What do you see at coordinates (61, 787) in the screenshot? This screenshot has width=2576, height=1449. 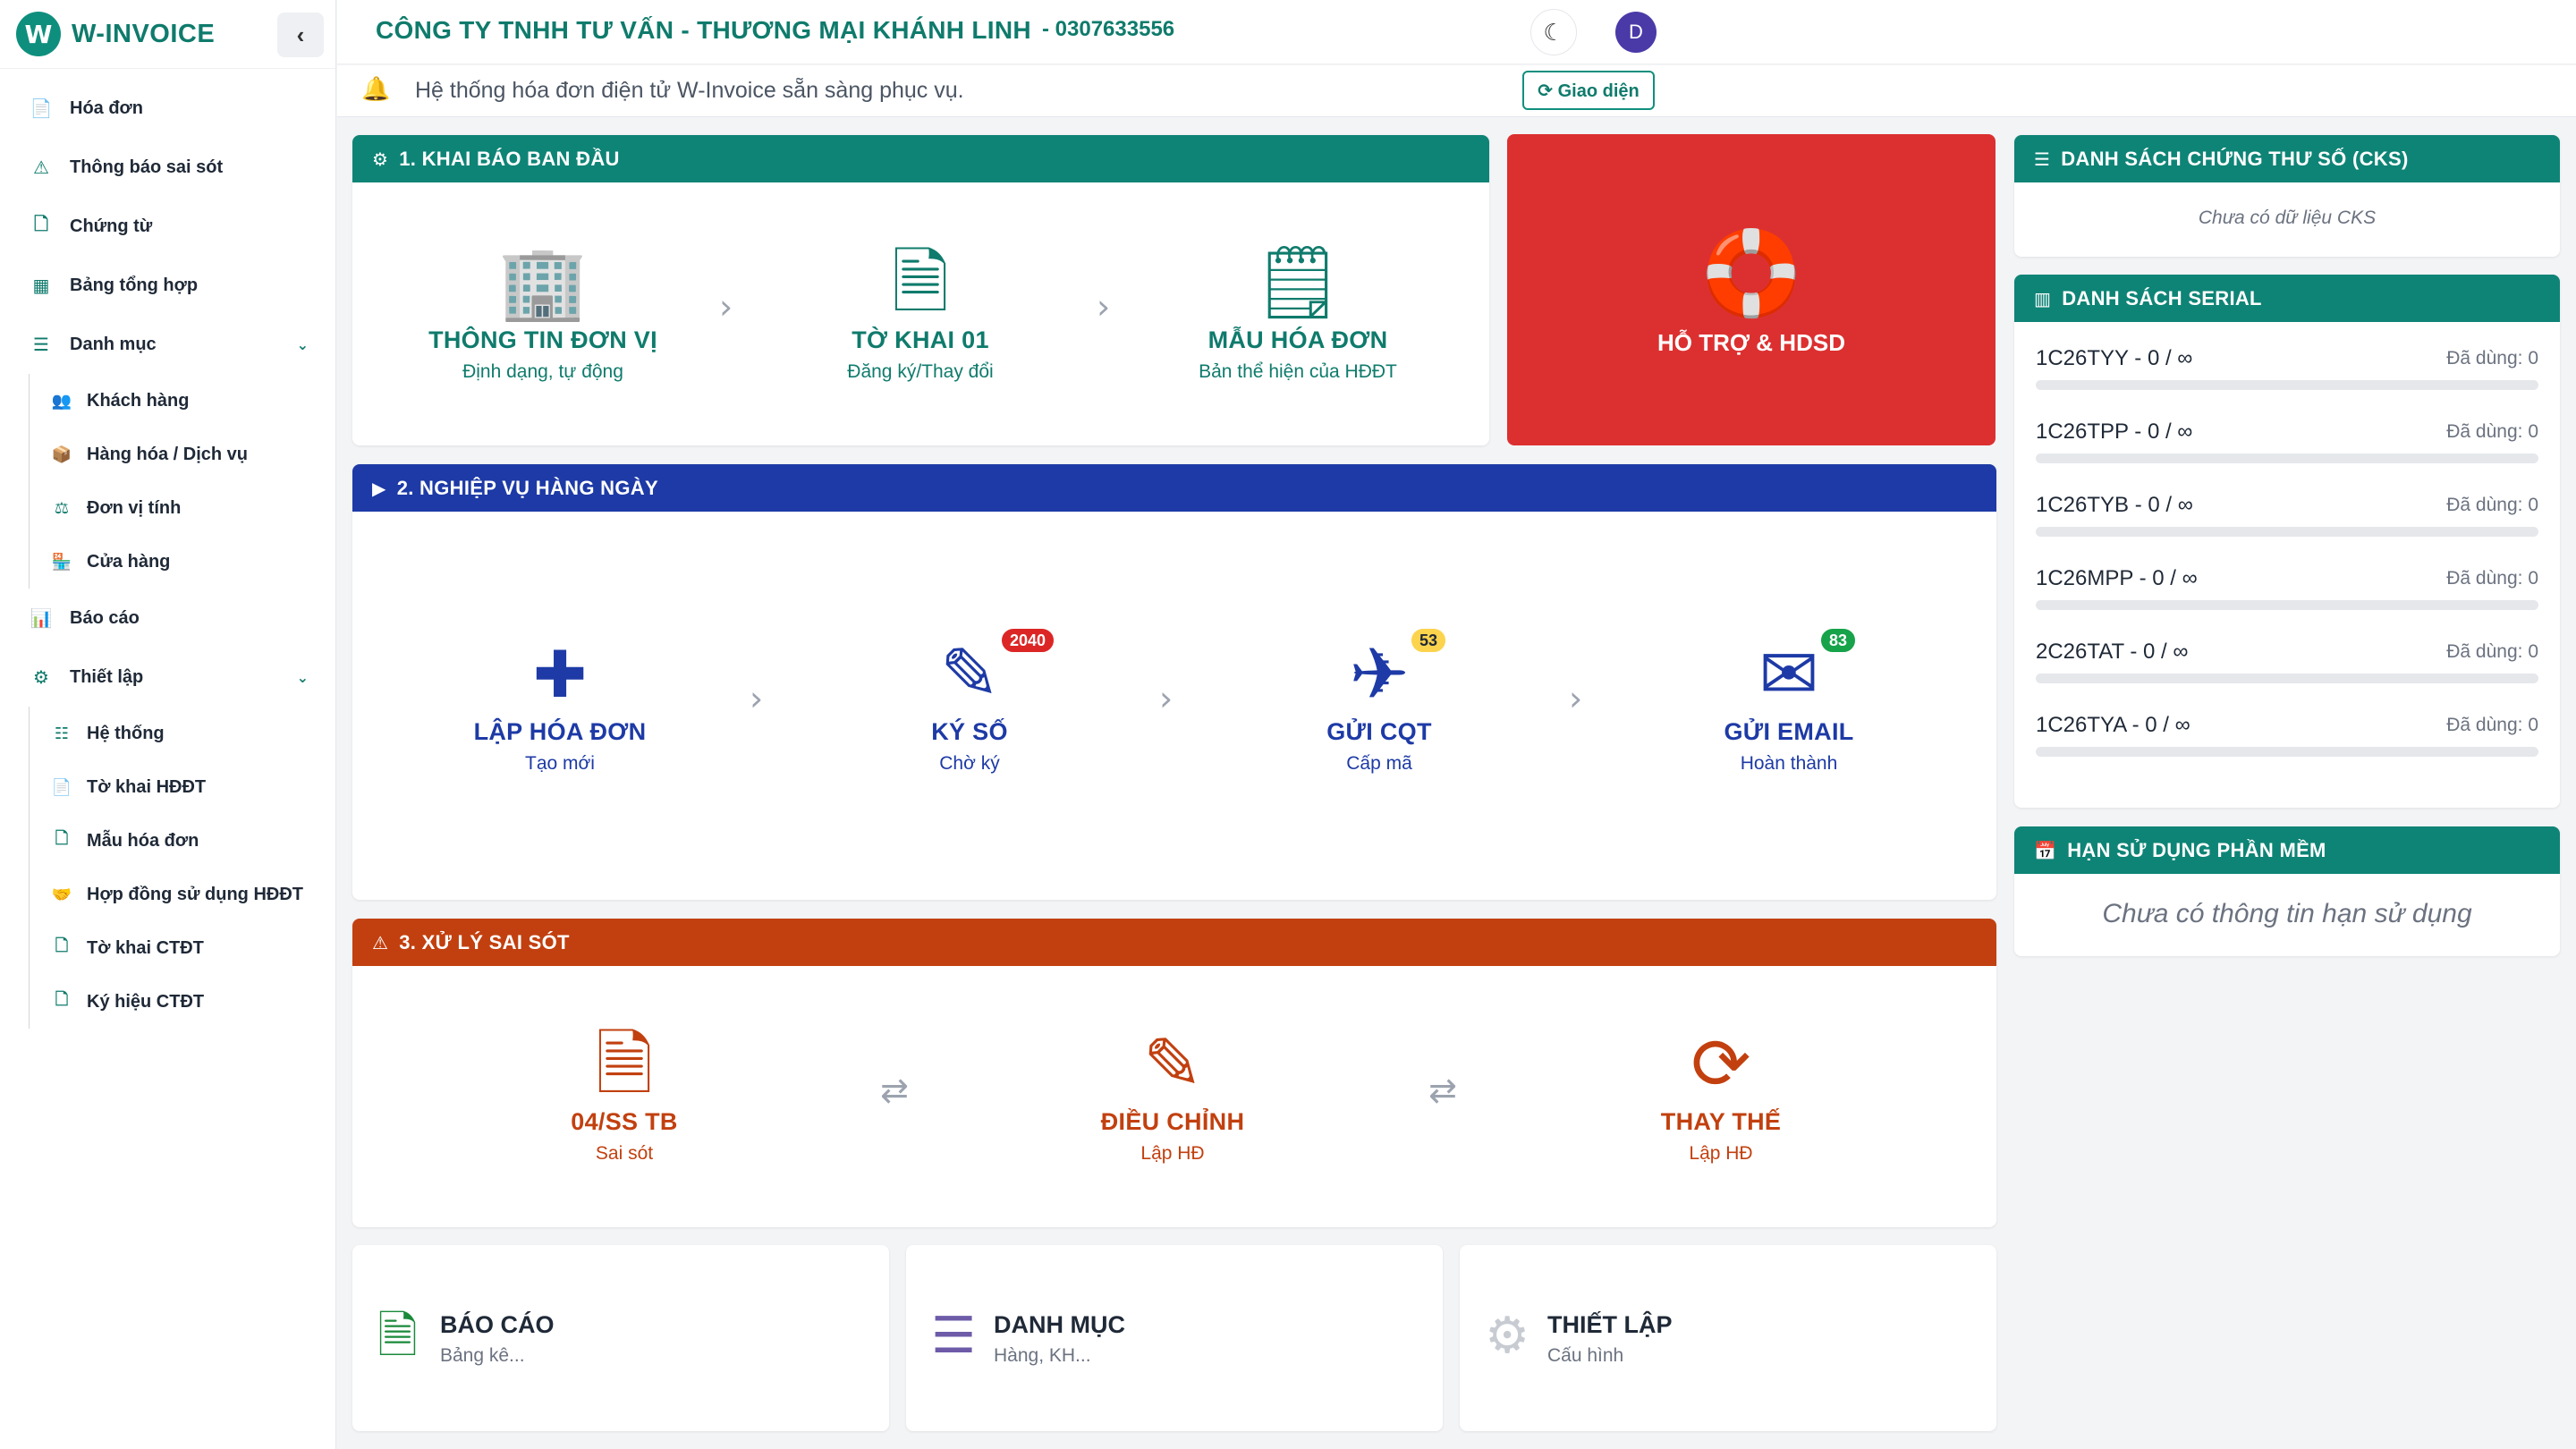 I see `file-icon: 📄` at bounding box center [61, 787].